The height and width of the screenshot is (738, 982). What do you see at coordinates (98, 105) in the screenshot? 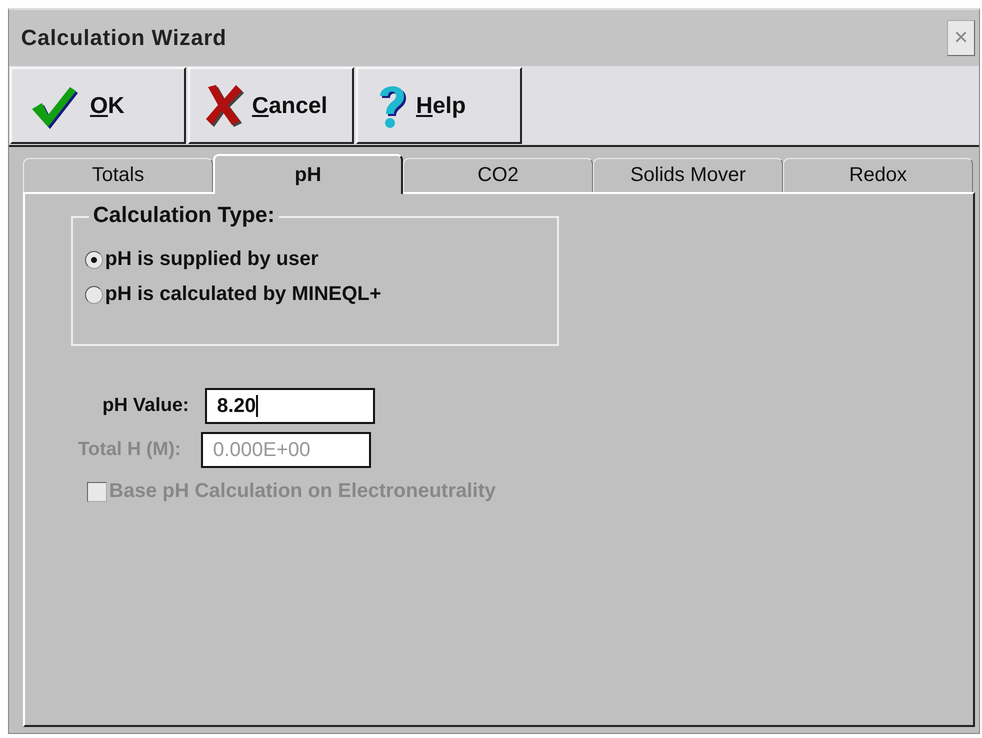
I see `ok-button: OK` at bounding box center [98, 105].